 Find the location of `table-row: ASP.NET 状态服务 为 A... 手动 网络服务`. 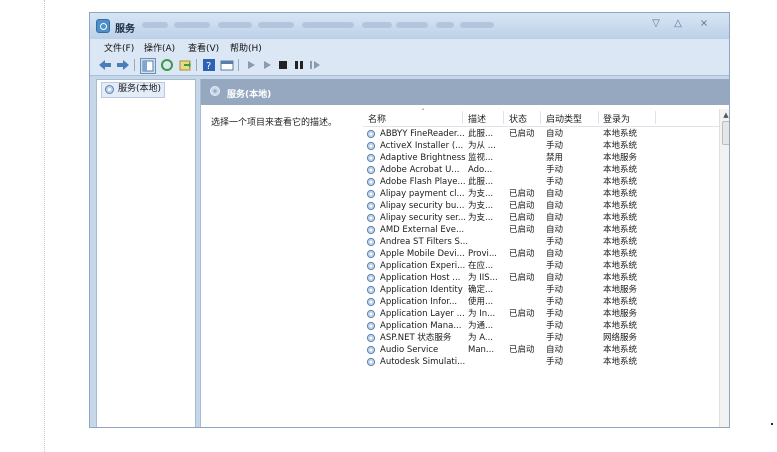

table-row: ASP.NET 状态服务 为 A... 手动 网络服务 is located at coordinates (541, 338).